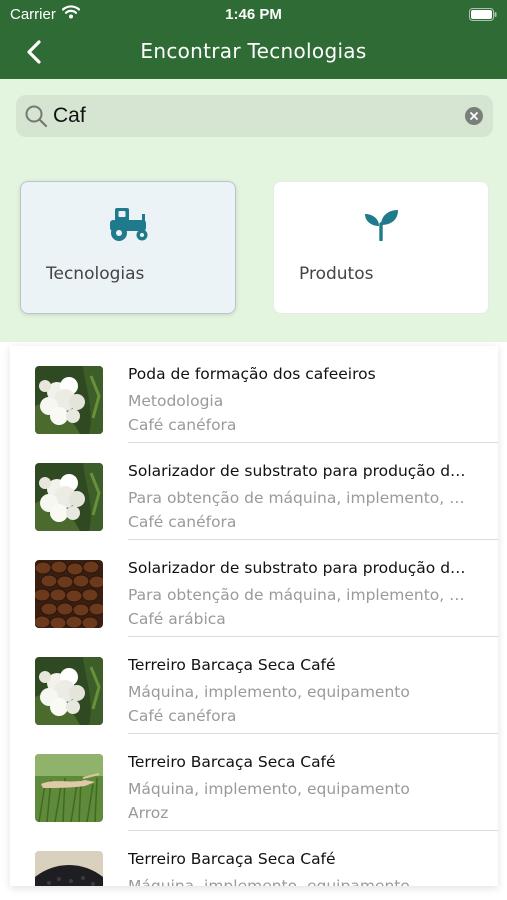 This screenshot has width=507, height=900. What do you see at coordinates (248, 116) in the screenshot?
I see `search-input` at bounding box center [248, 116].